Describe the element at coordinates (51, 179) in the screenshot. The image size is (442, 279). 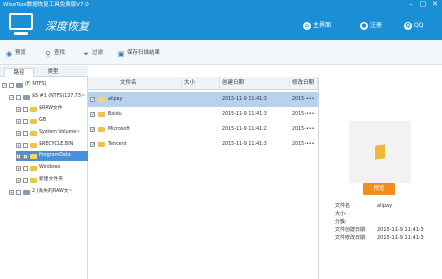
I see `tree-node-label: 新建文件夹` at that location.